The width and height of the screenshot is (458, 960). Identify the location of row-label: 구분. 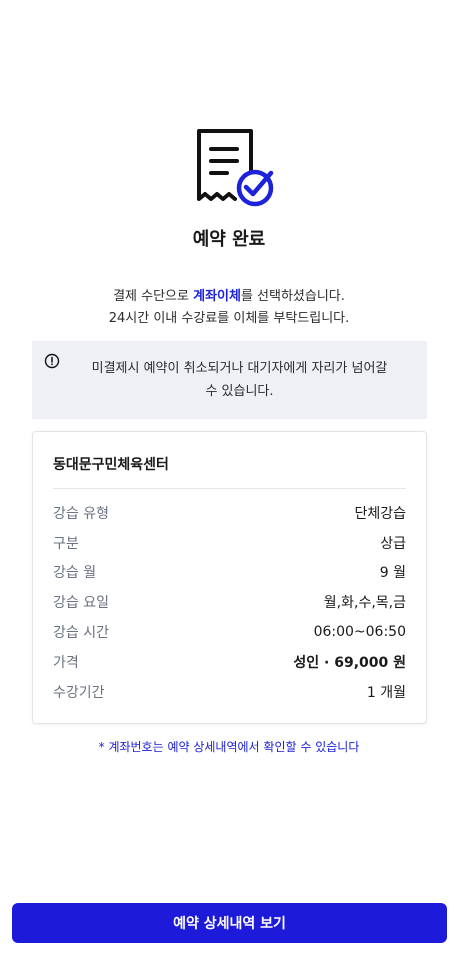
(66, 543).